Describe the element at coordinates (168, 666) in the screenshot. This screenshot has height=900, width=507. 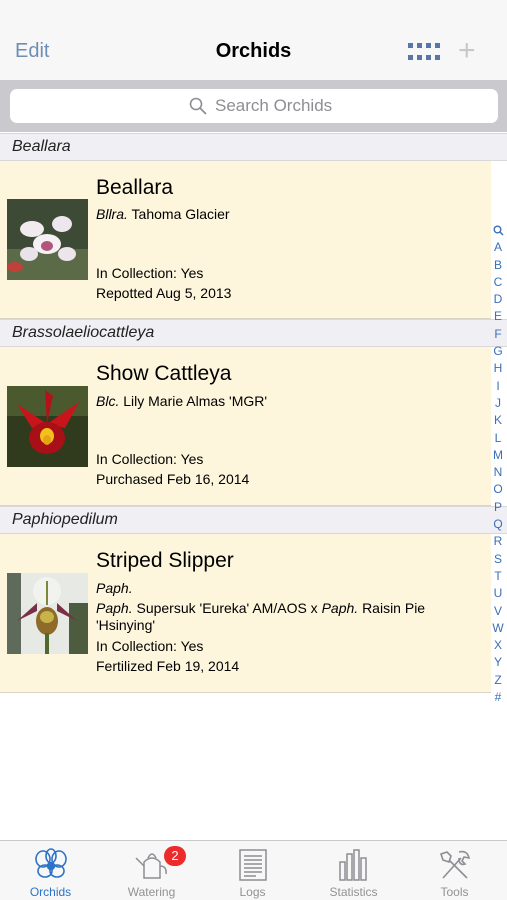
I see `last-event: Fertilized Feb 19, 2014` at that location.